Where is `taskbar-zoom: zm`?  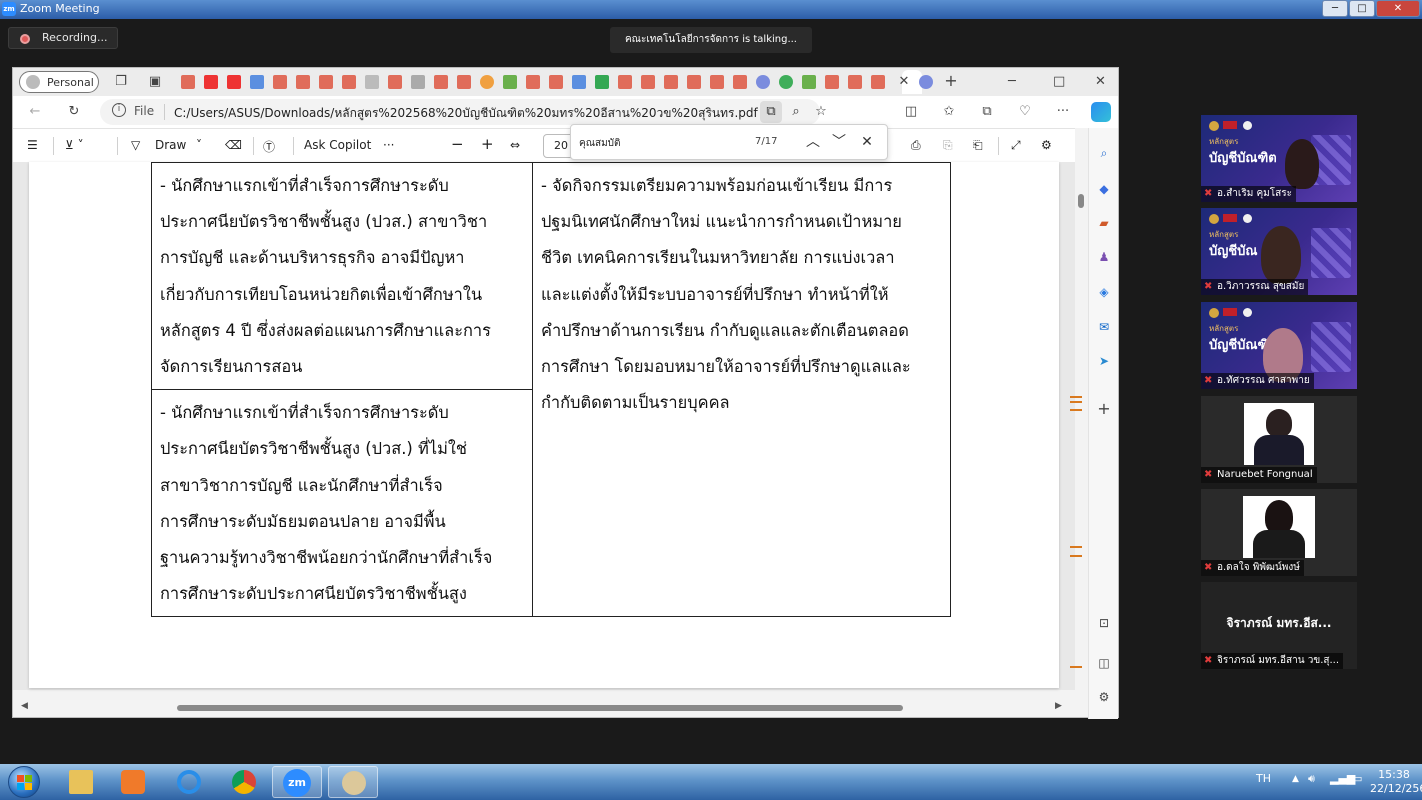 taskbar-zoom: zm is located at coordinates (297, 782).